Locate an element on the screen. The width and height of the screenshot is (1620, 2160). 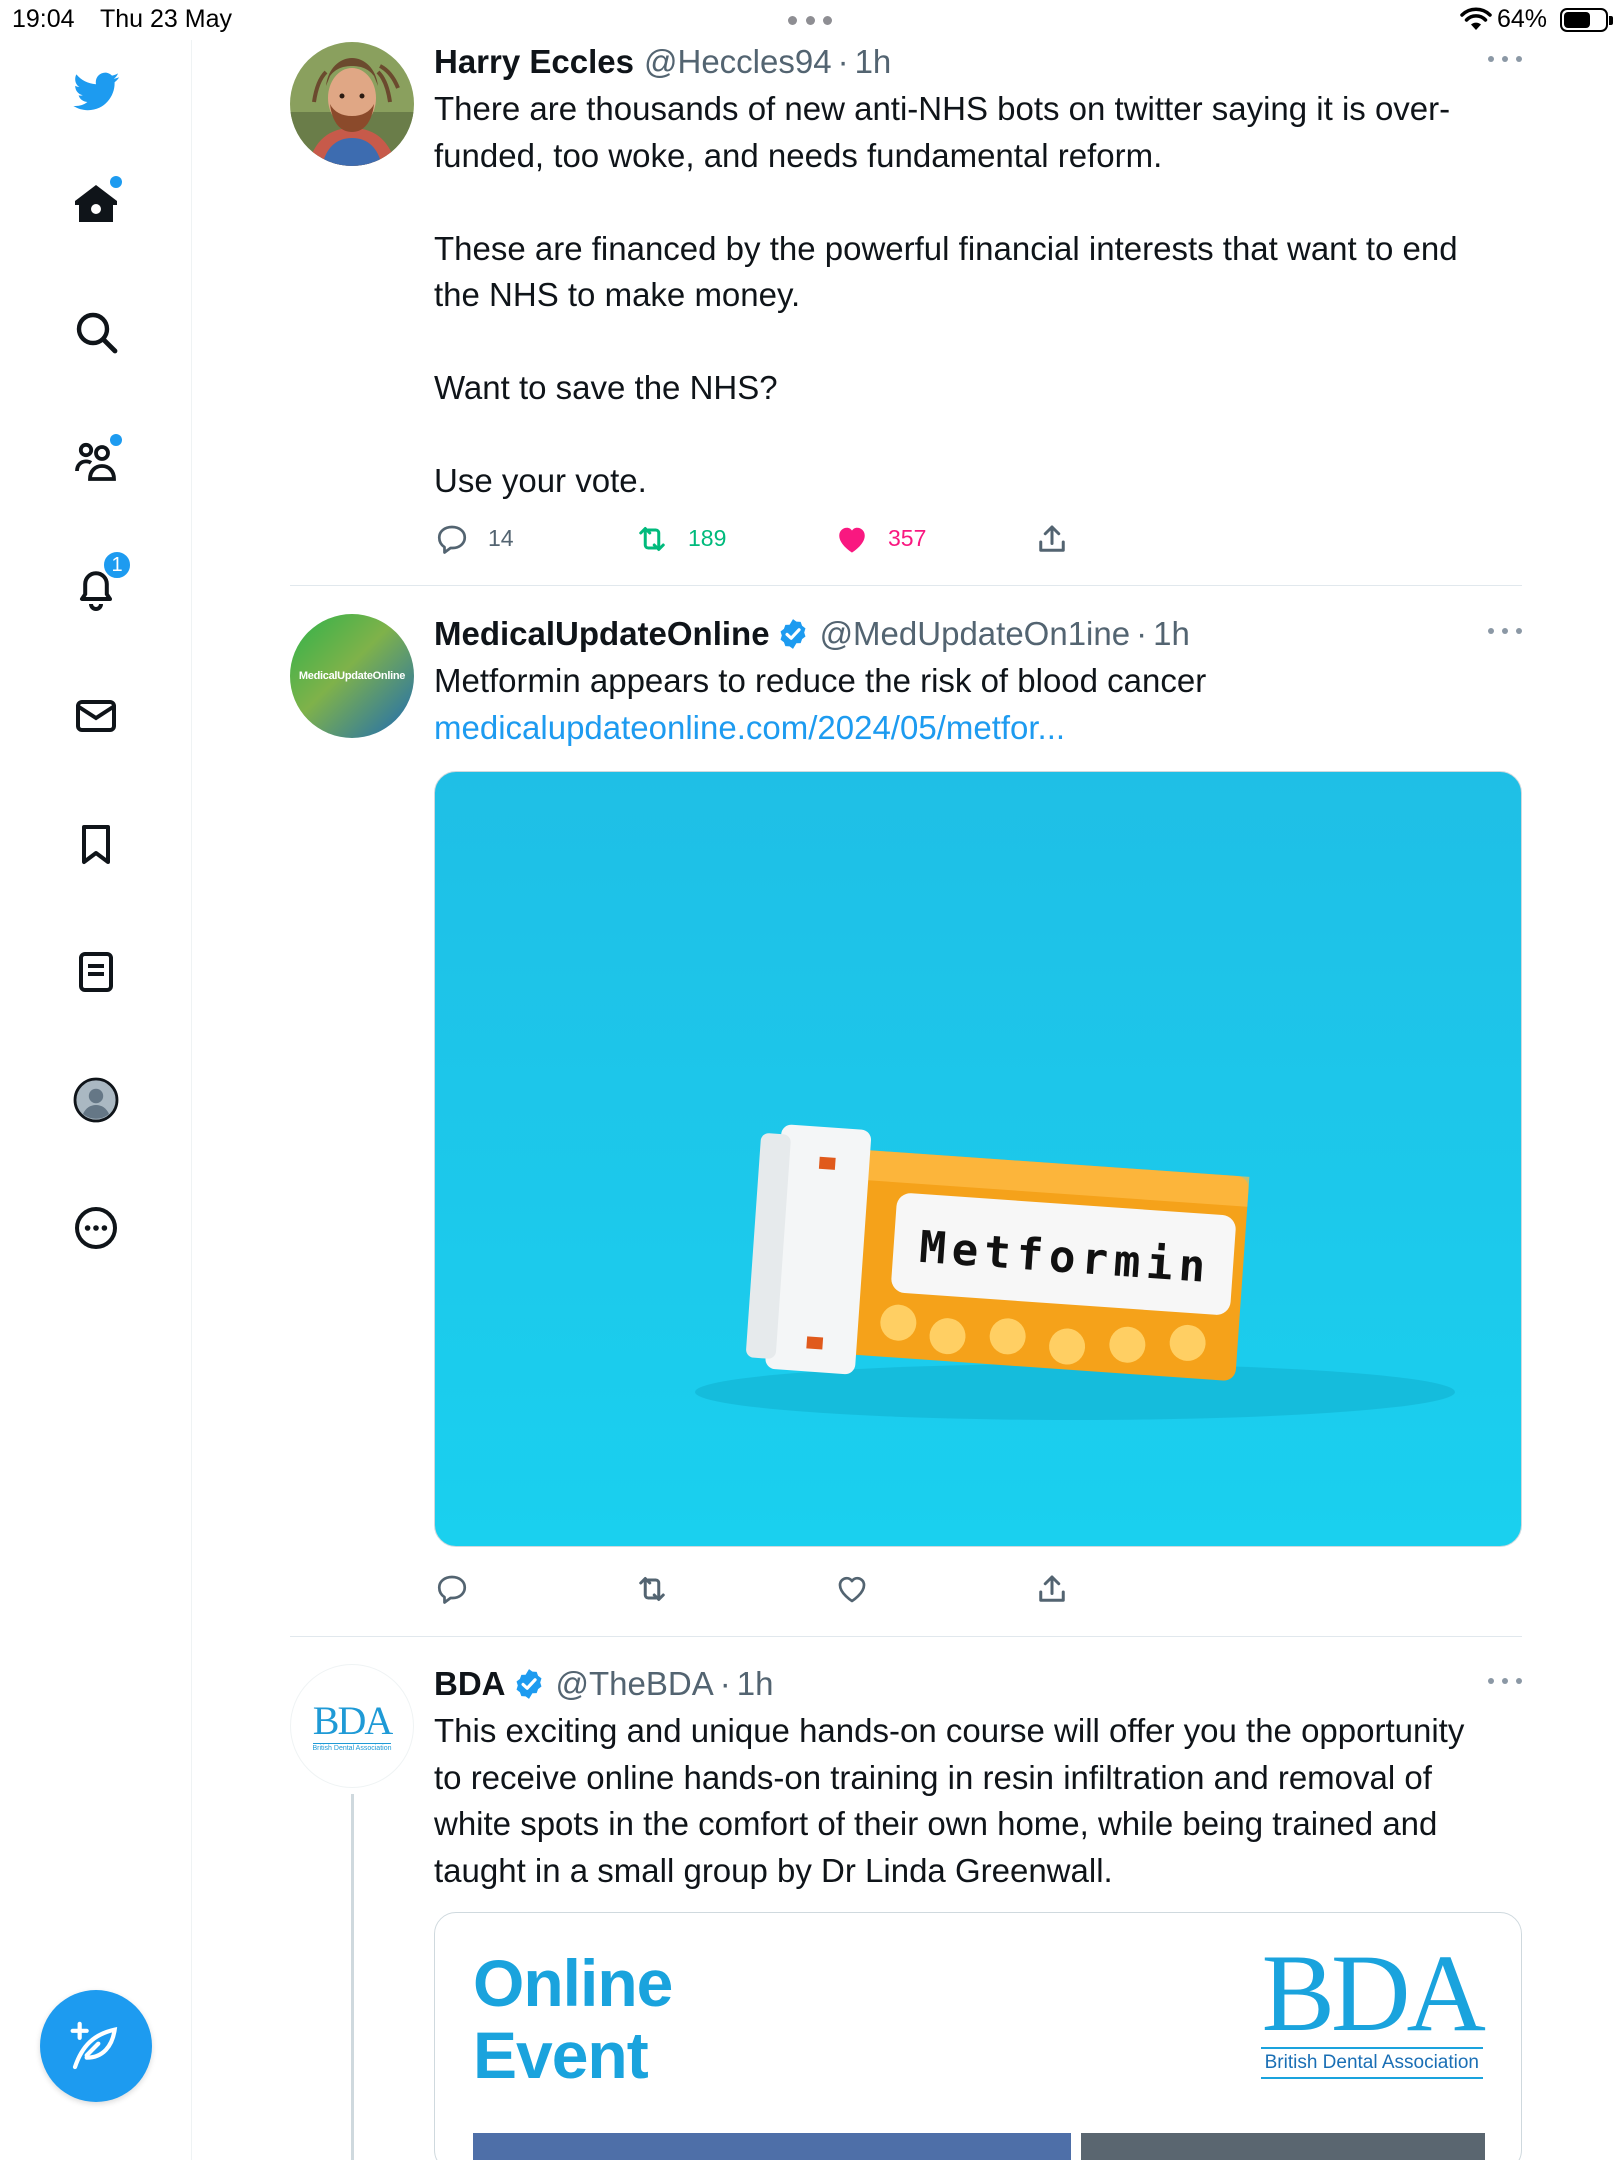
communities-icon is located at coordinates (96, 460).